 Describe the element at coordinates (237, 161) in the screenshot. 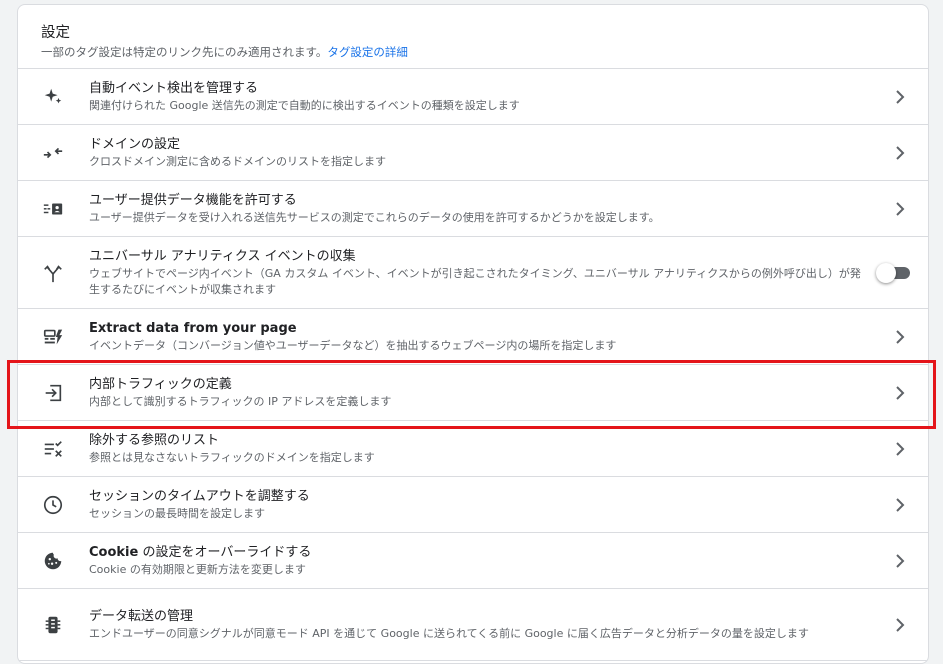

I see `row-description: クロスドメイン測定に含めるドメインのリストを指定します` at that location.